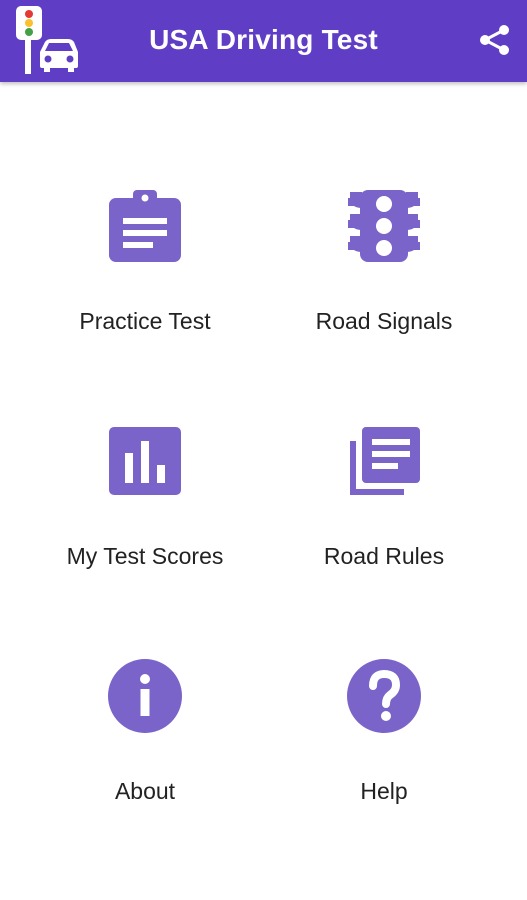 This screenshot has height=900, width=527. Describe the element at coordinates (145, 758) in the screenshot. I see `about-button: About` at that location.